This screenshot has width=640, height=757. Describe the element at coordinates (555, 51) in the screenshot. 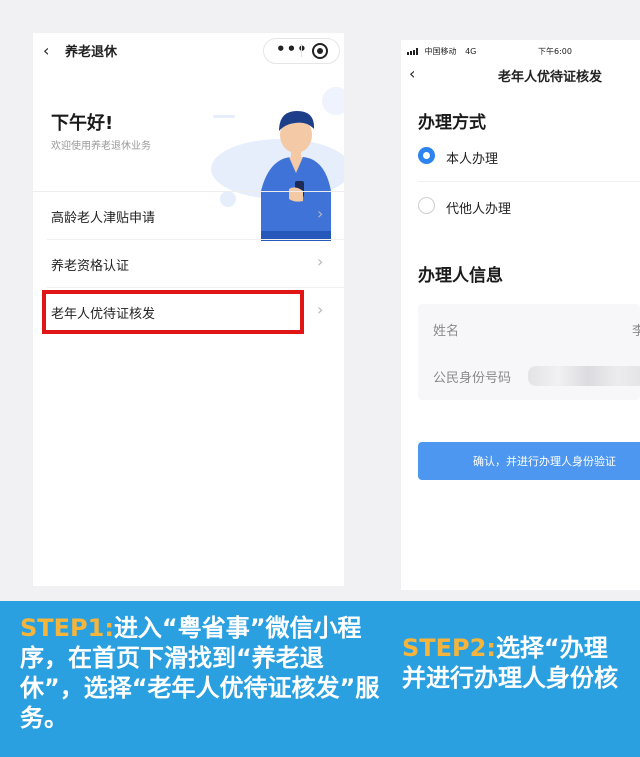

I see `status-time: 下午6:00` at that location.